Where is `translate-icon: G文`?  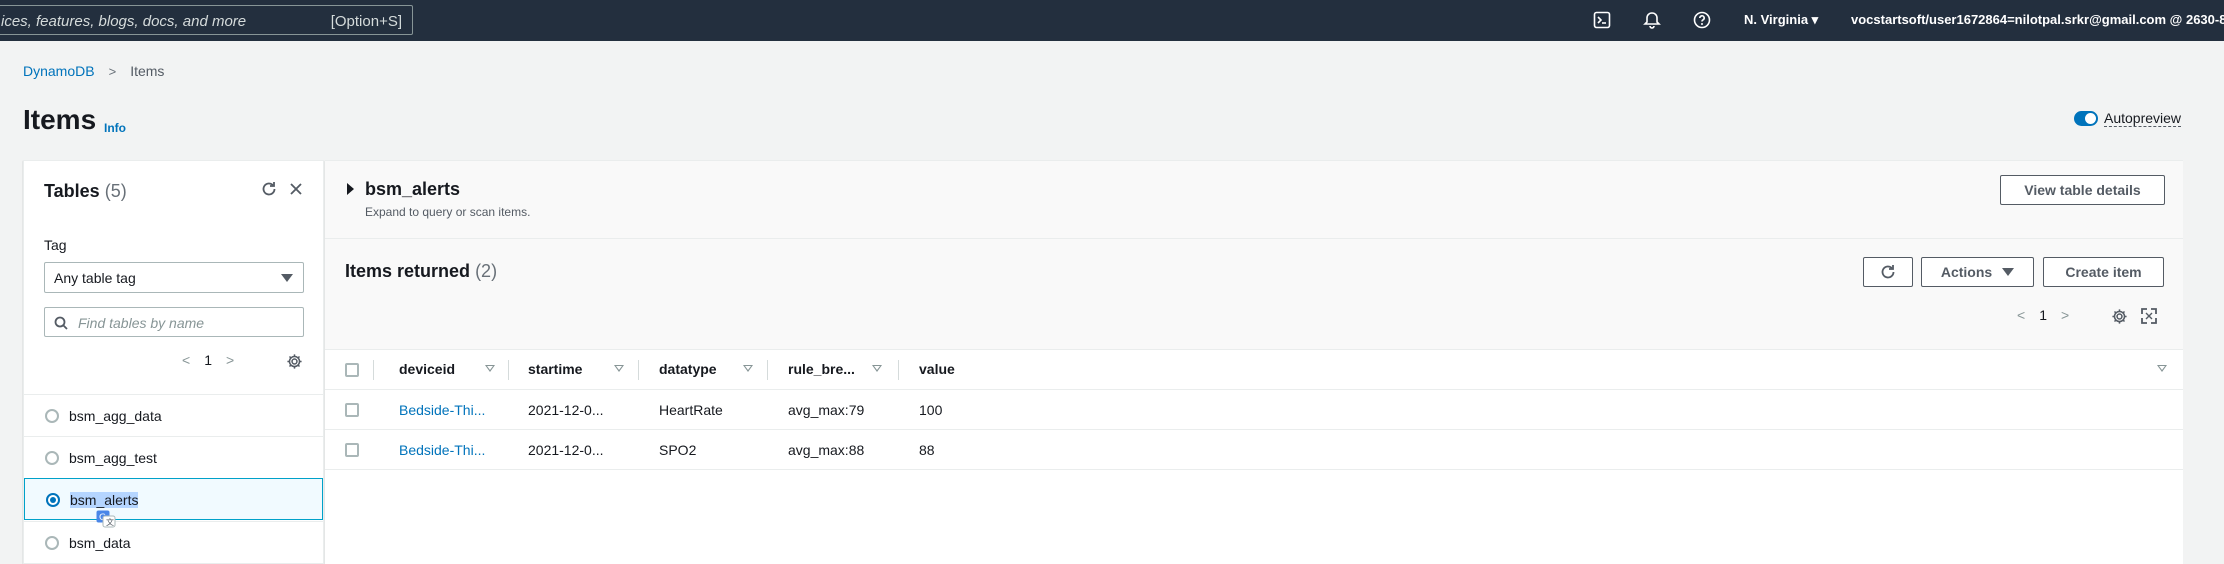
translate-icon: G文 is located at coordinates (106, 519).